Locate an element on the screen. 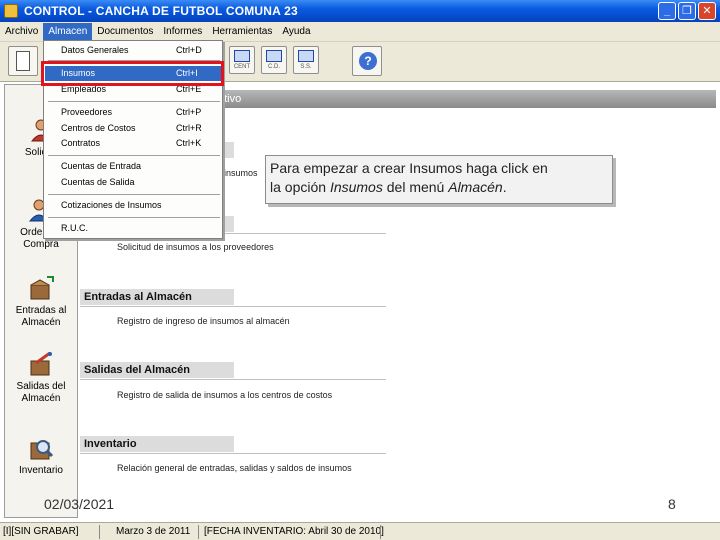  menu-item-shortcut: Ctrl+D is located at coordinates (189, 50).